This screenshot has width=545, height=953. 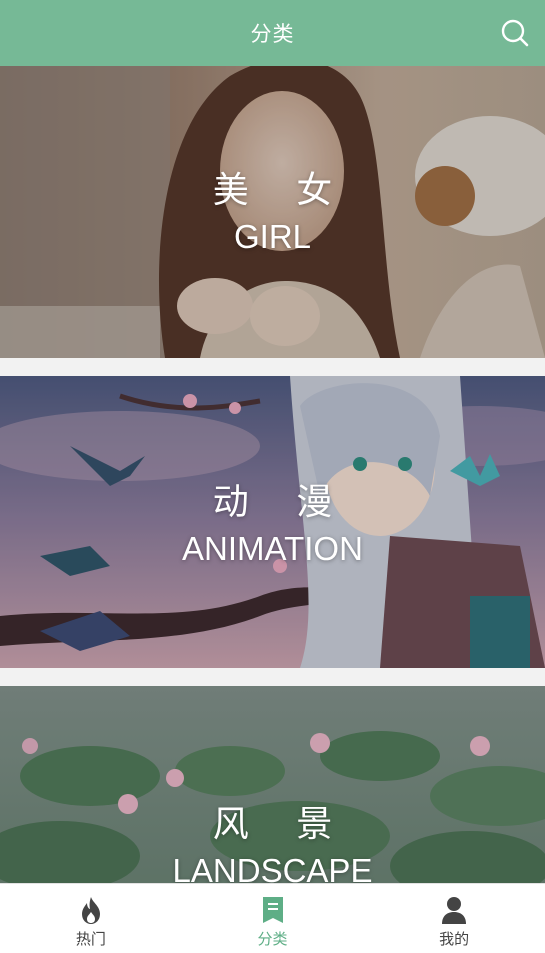 I want to click on search-icon, so click(x=515, y=33).